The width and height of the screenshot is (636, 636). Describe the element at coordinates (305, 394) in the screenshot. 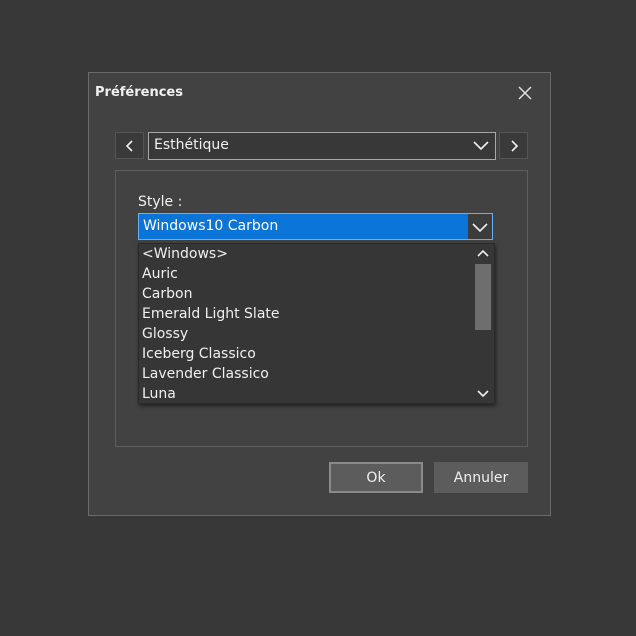

I see `list-item: Luna` at that location.